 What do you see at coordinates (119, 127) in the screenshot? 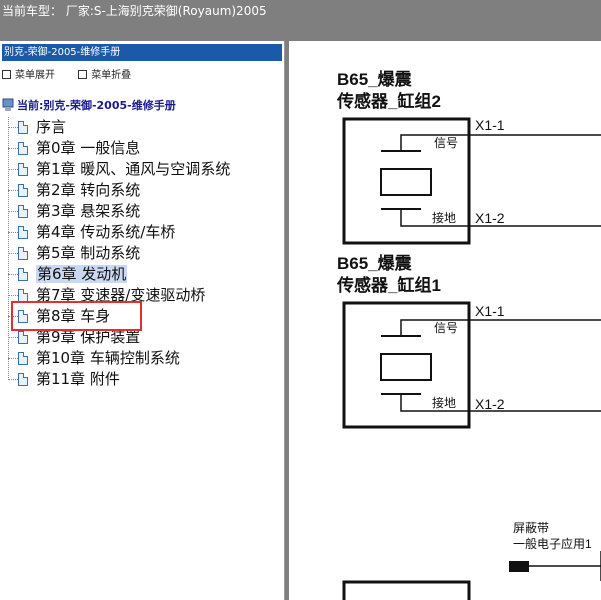
I see `tree-item: 序言` at bounding box center [119, 127].